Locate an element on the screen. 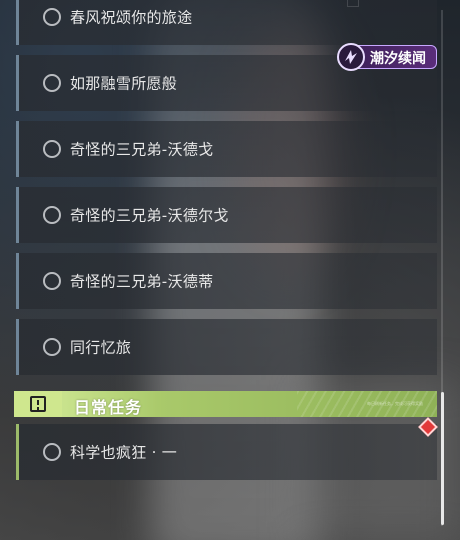  quest-item: 奇怪的三兄弟-沃德尔戈 is located at coordinates (226, 215).